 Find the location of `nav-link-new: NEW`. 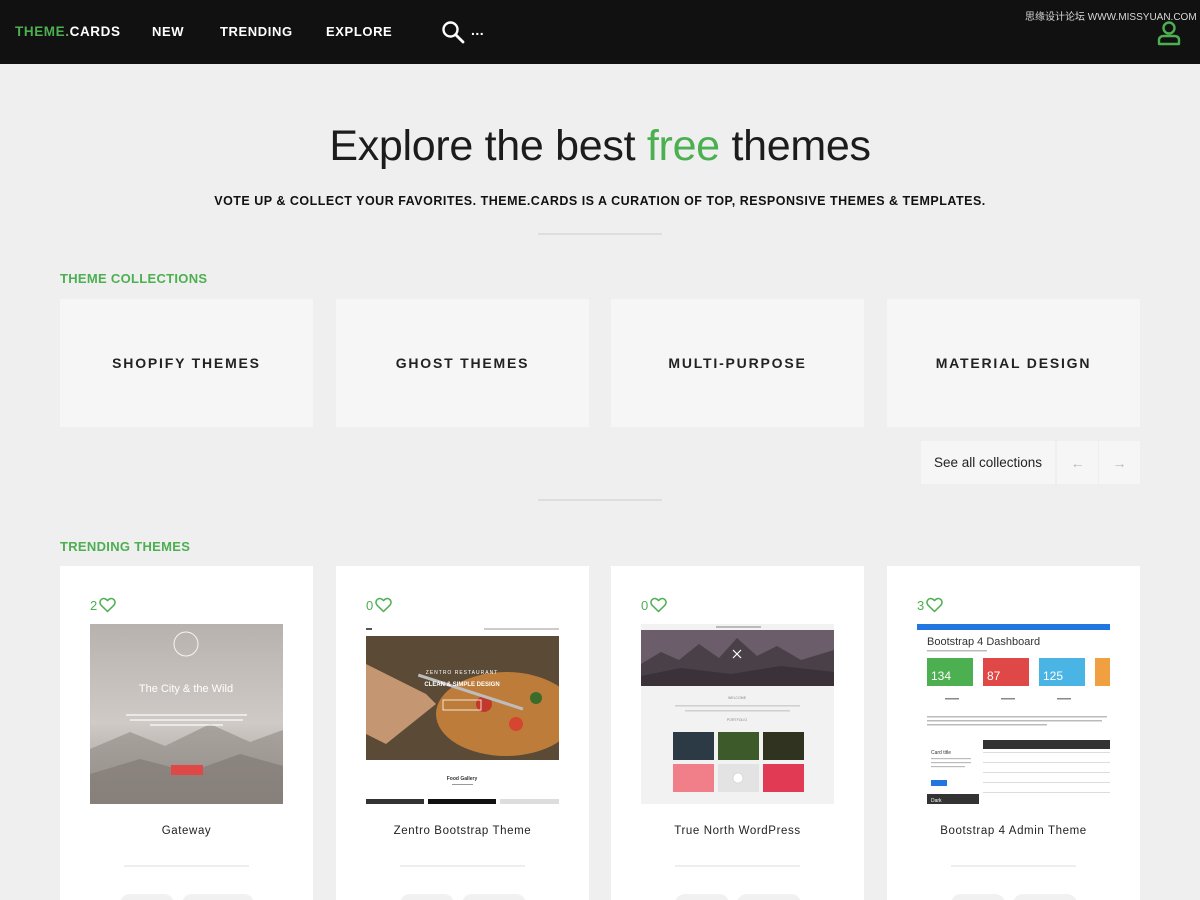

nav-link-new: NEW is located at coordinates (168, 31).